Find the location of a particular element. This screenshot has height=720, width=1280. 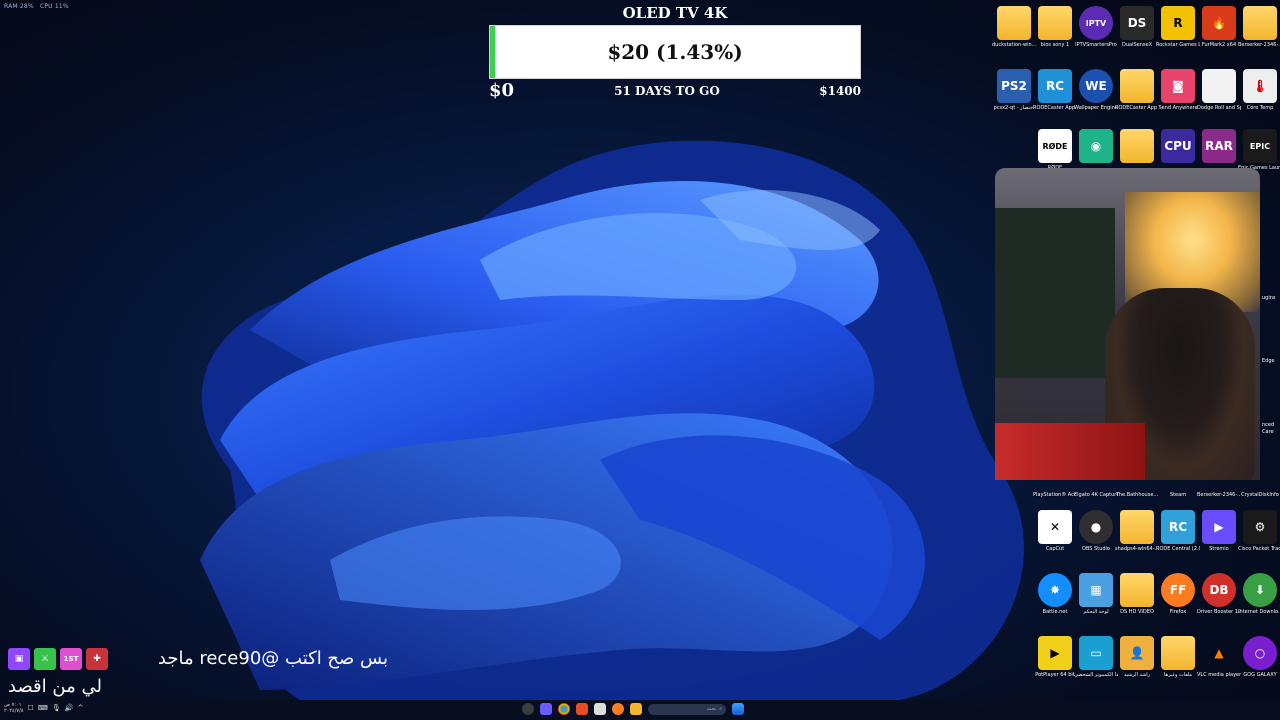

firefox-taskbar-icon is located at coordinates (618, 709).